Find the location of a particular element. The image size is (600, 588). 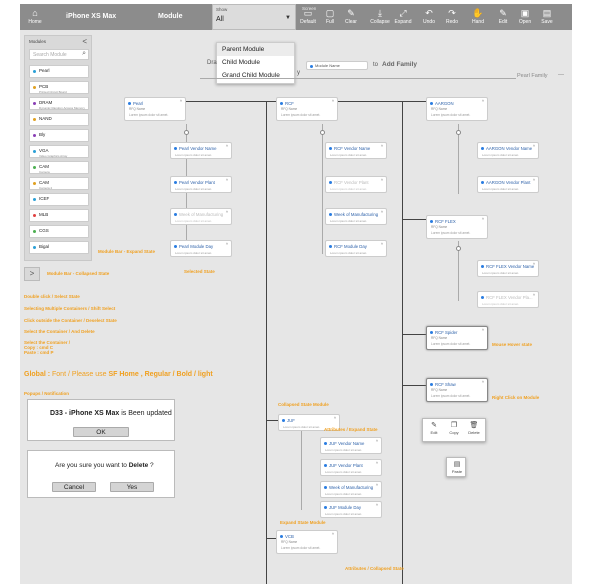

hand-button: ✋ Hand is located at coordinates (478, 17).